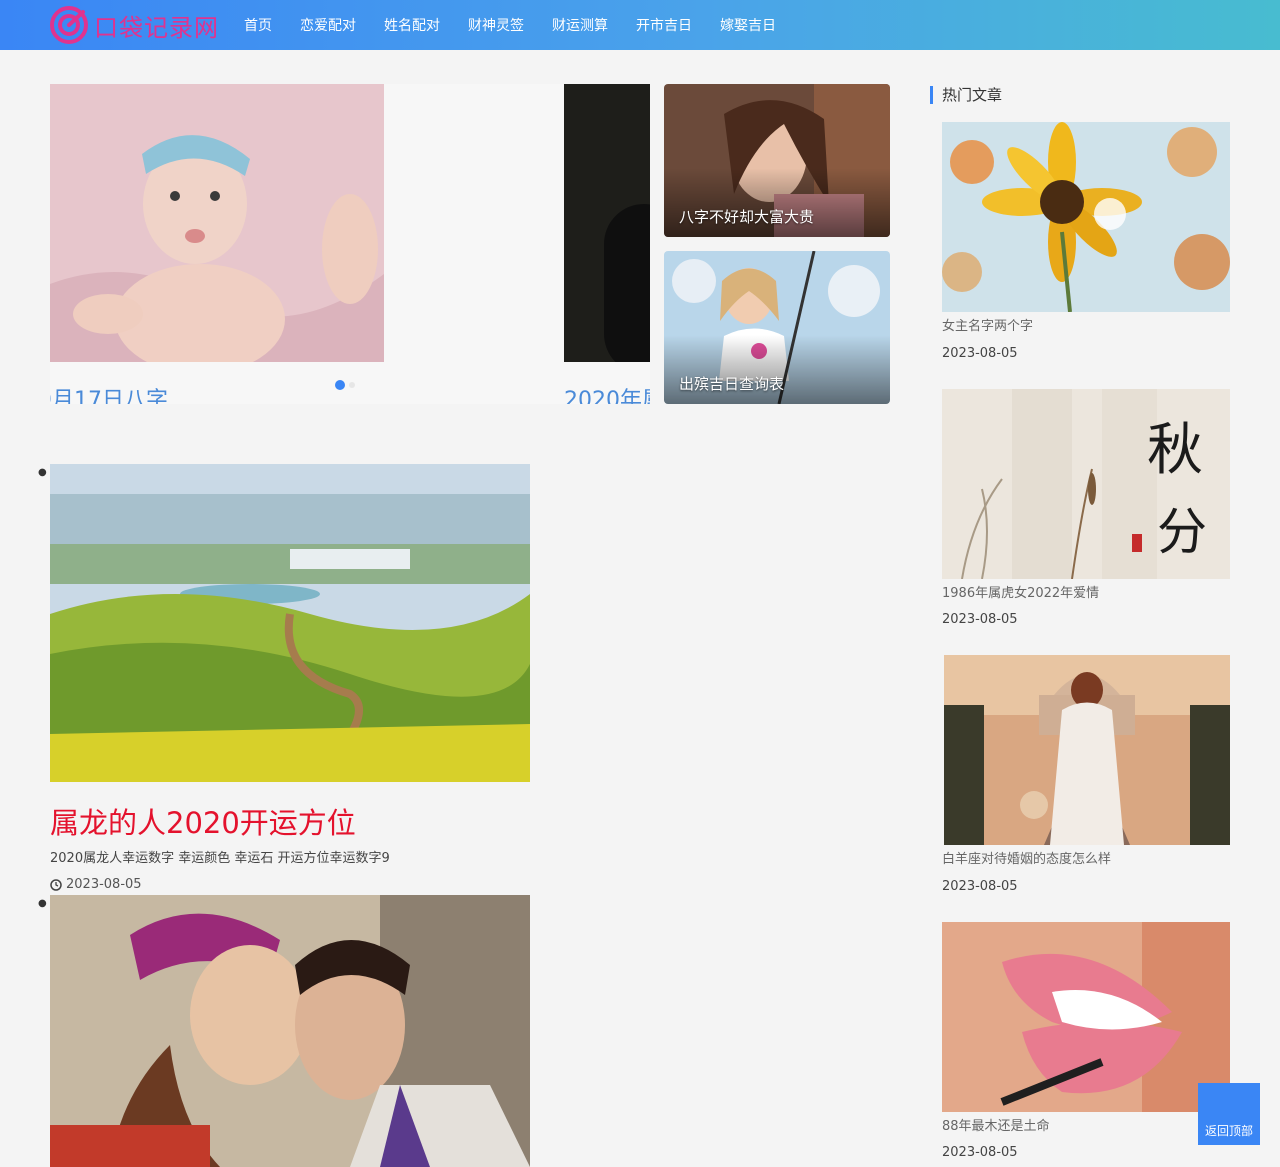  Describe the element at coordinates (352, 385) in the screenshot. I see `slider-dot` at that location.